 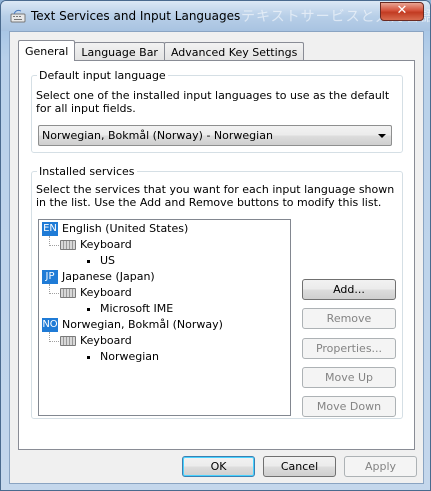 I want to click on tree-layout-us: US, so click(x=107, y=261).